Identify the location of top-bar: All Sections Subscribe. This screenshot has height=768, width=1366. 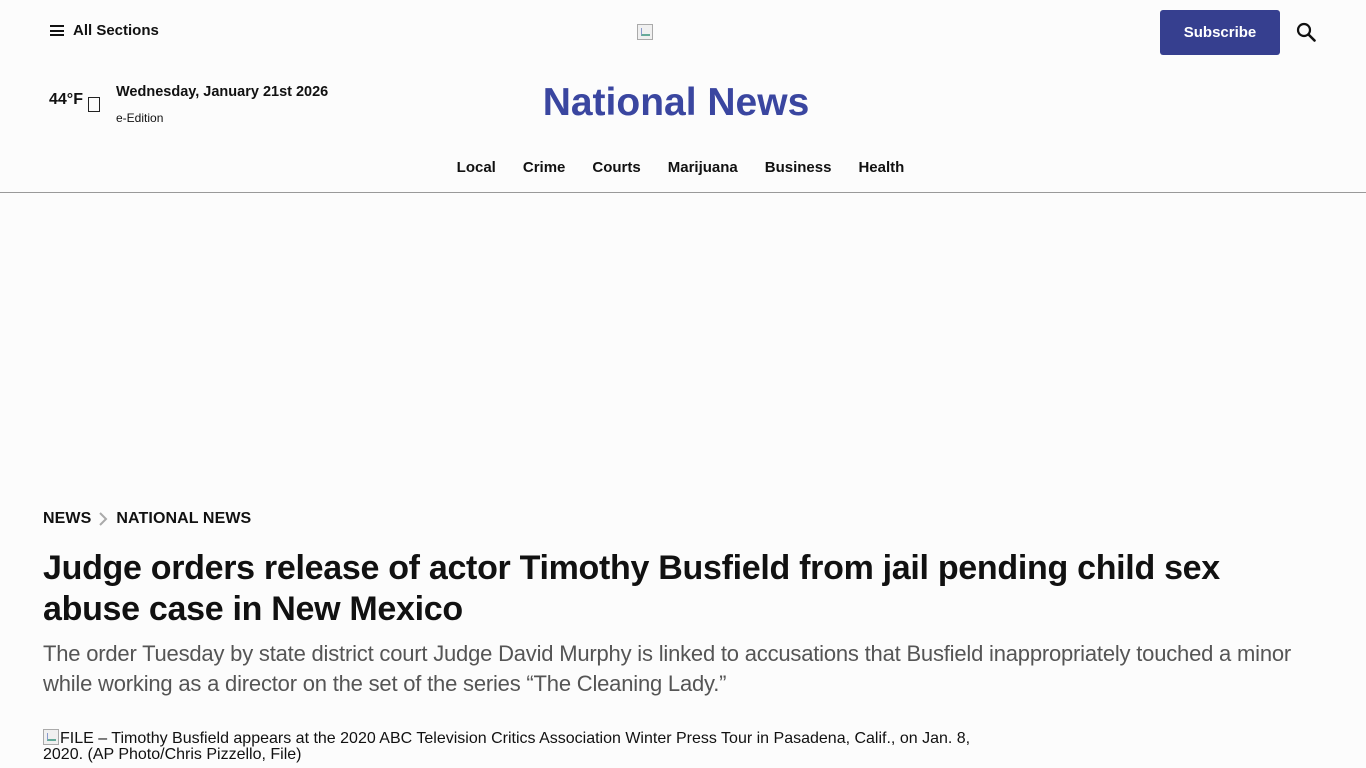
(683, 32).